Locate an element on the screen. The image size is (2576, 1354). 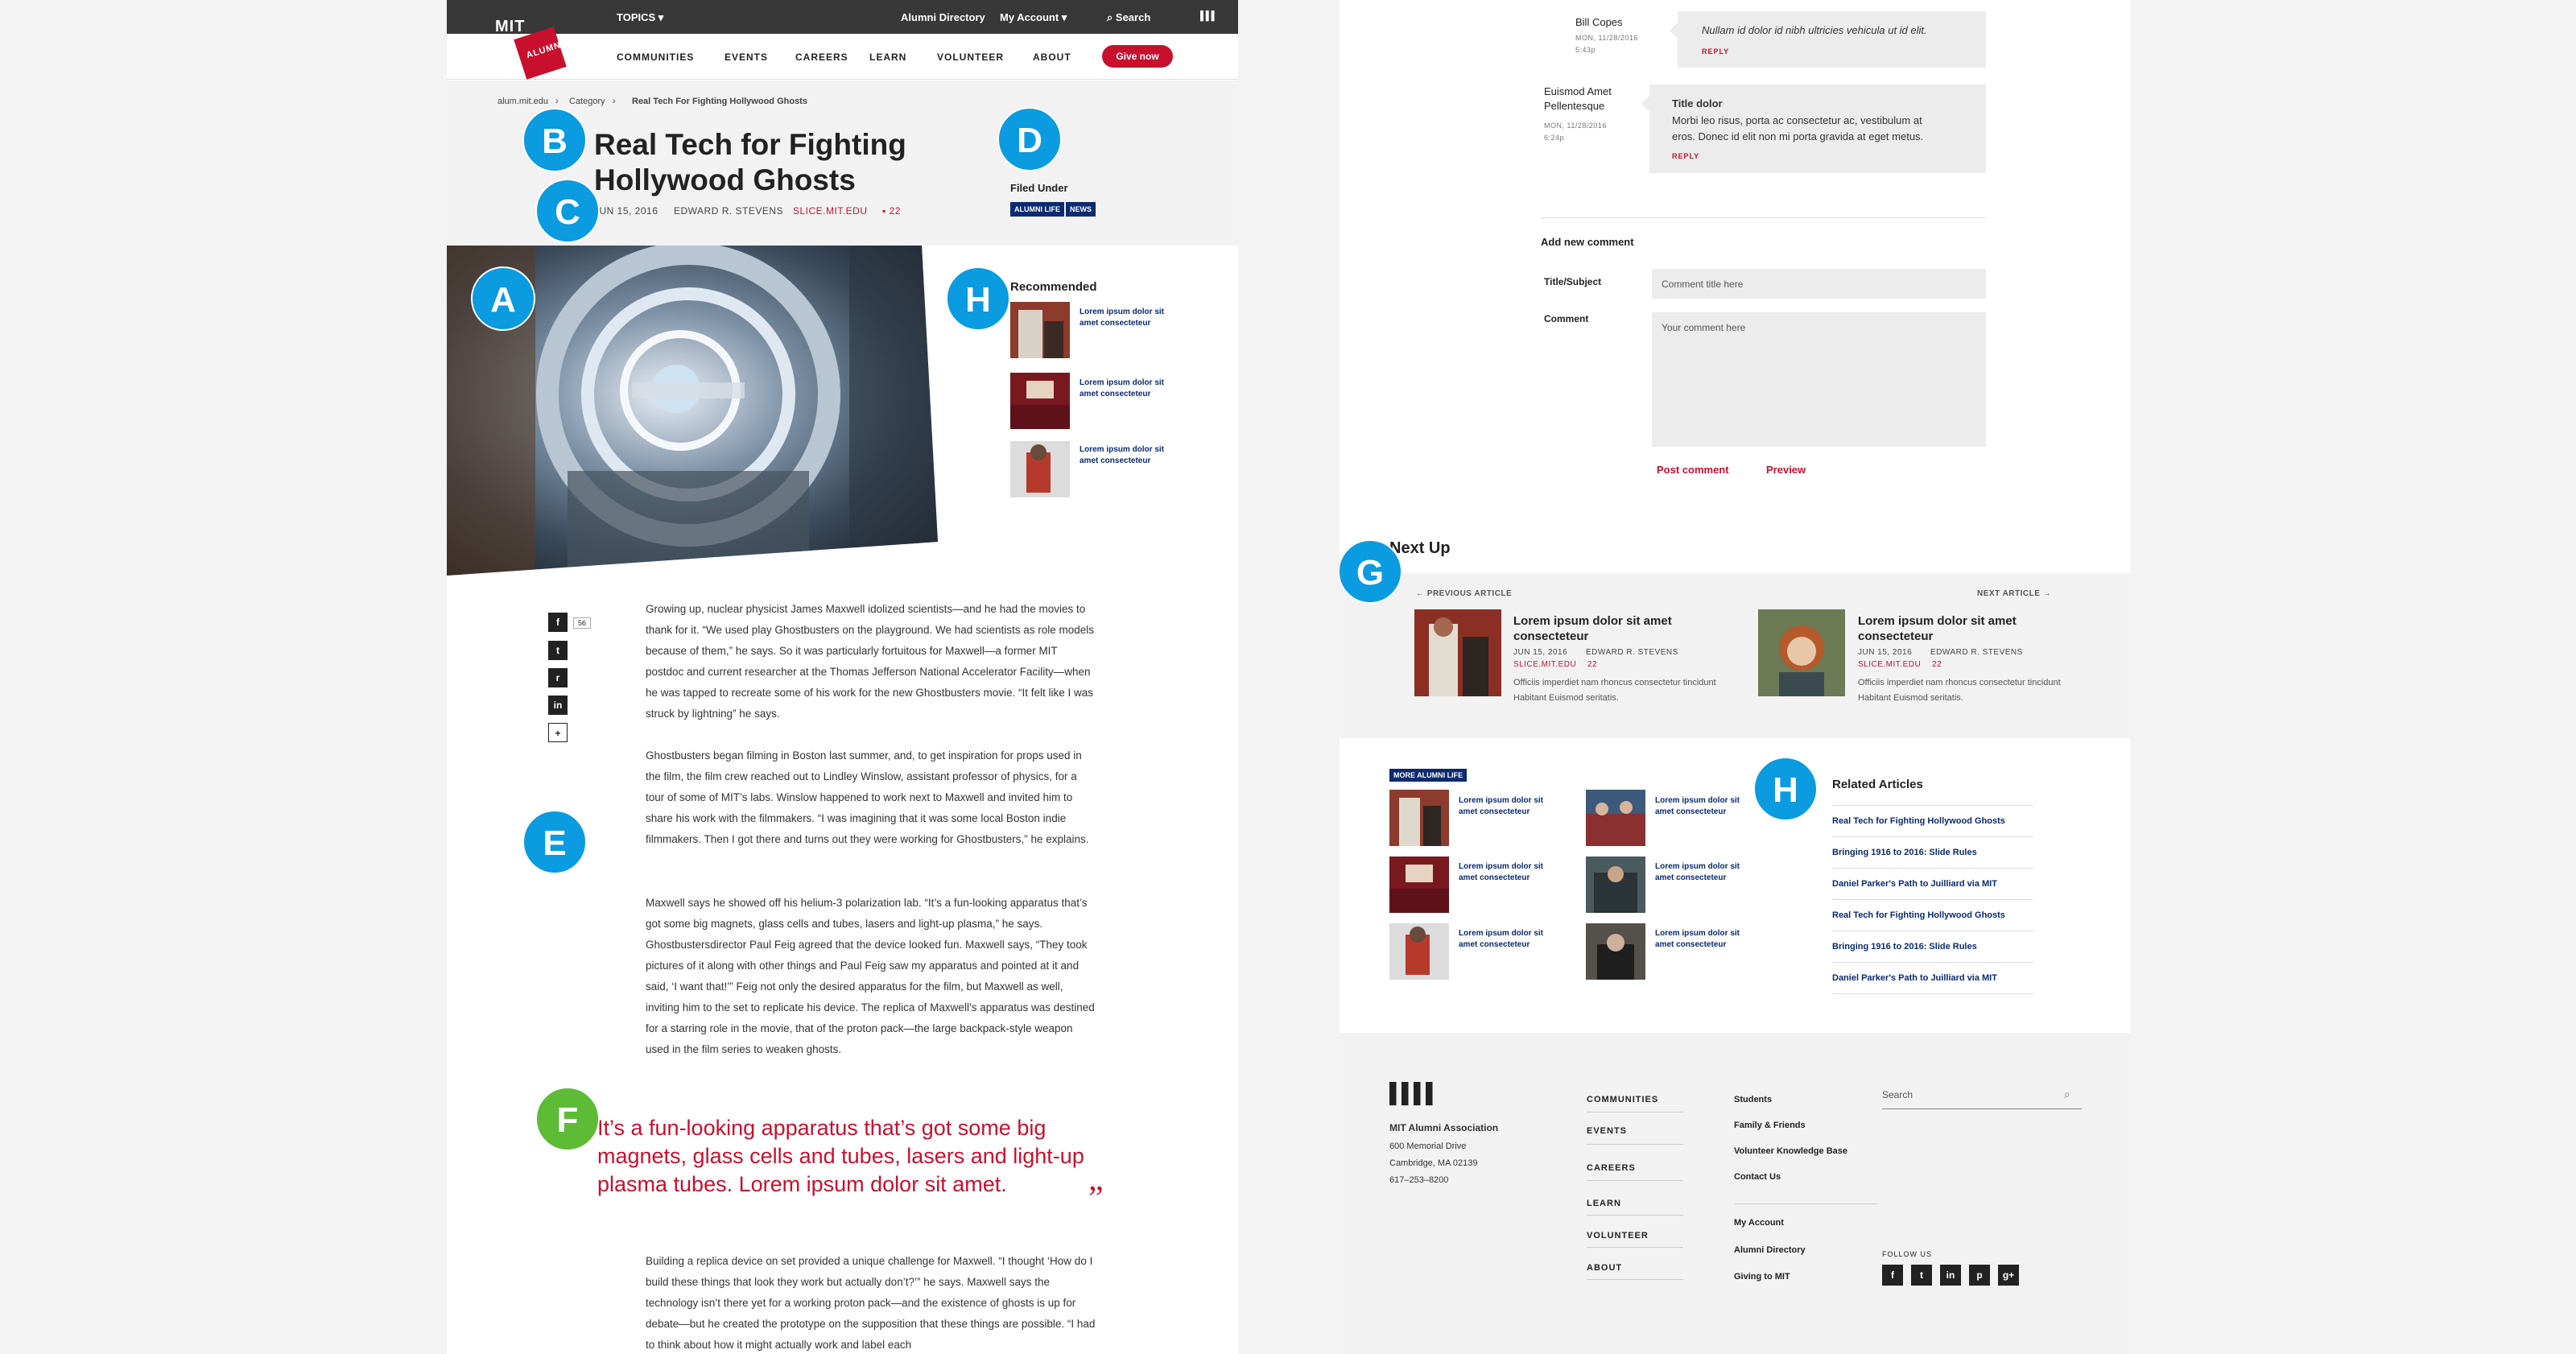
footer-search-input: Search is located at coordinates (1897, 1094).